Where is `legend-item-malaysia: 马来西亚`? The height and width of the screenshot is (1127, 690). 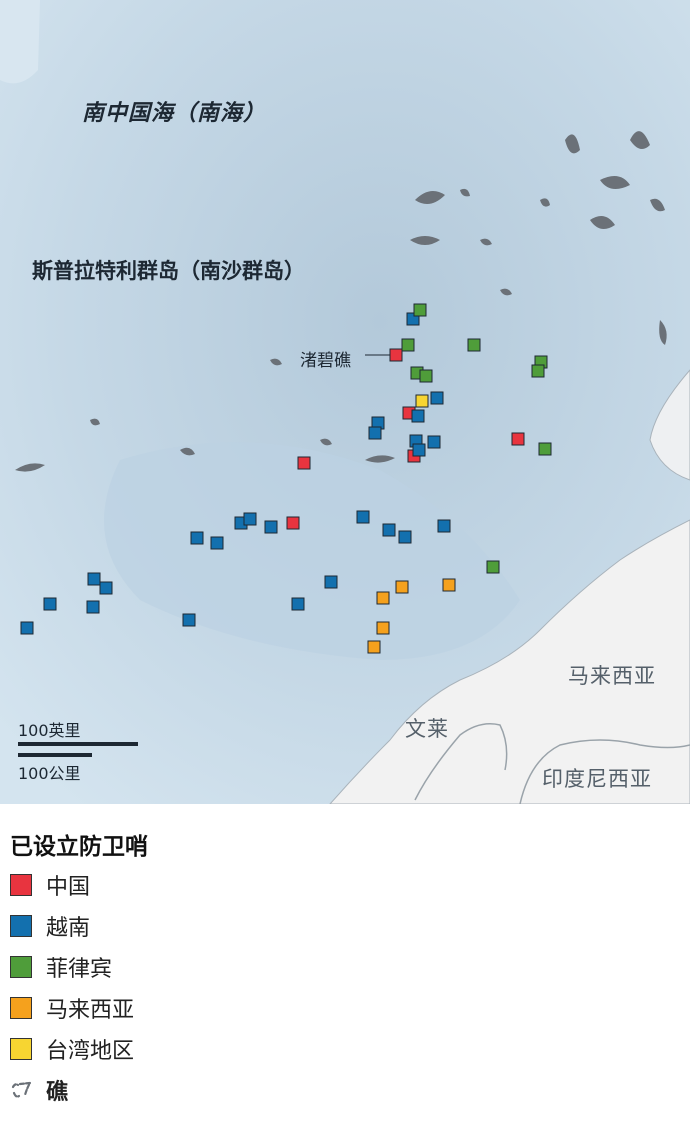
legend-item-malaysia: 马来西亚 is located at coordinates (345, 1007).